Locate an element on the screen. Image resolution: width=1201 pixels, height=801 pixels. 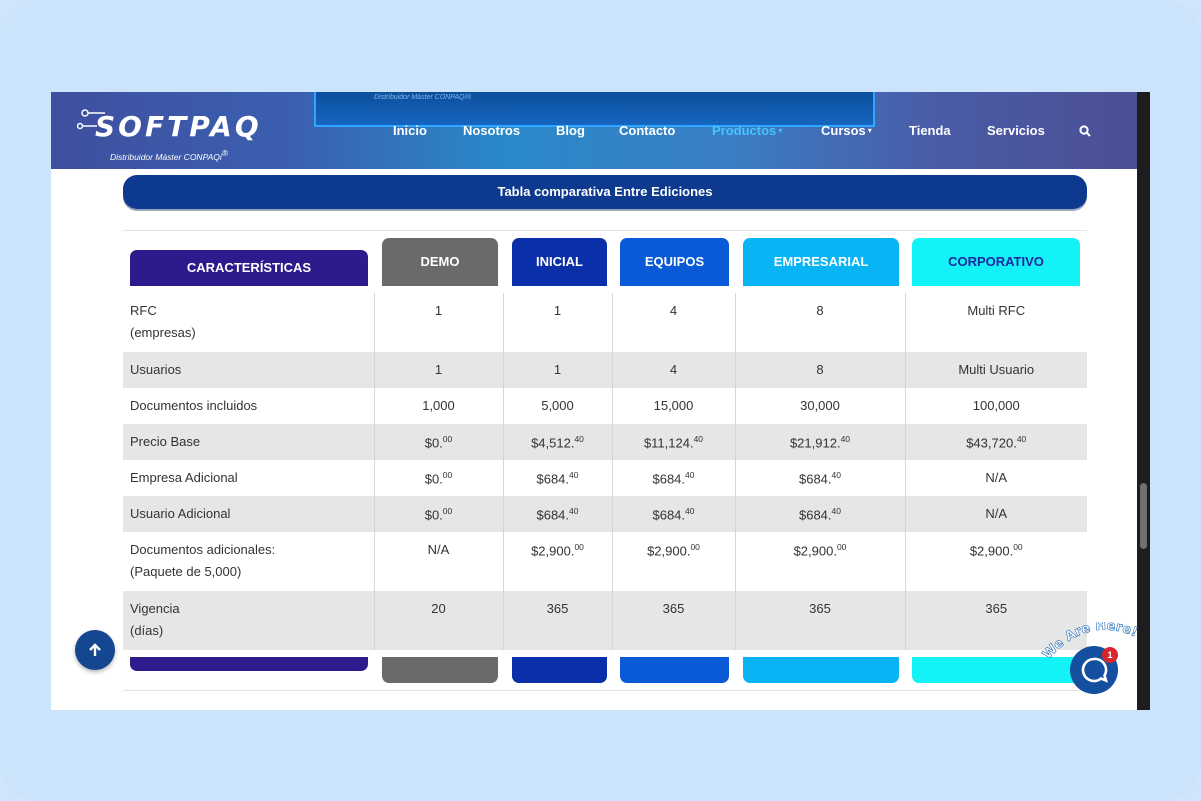
feature-label: Usuarios is located at coordinates (156, 369).